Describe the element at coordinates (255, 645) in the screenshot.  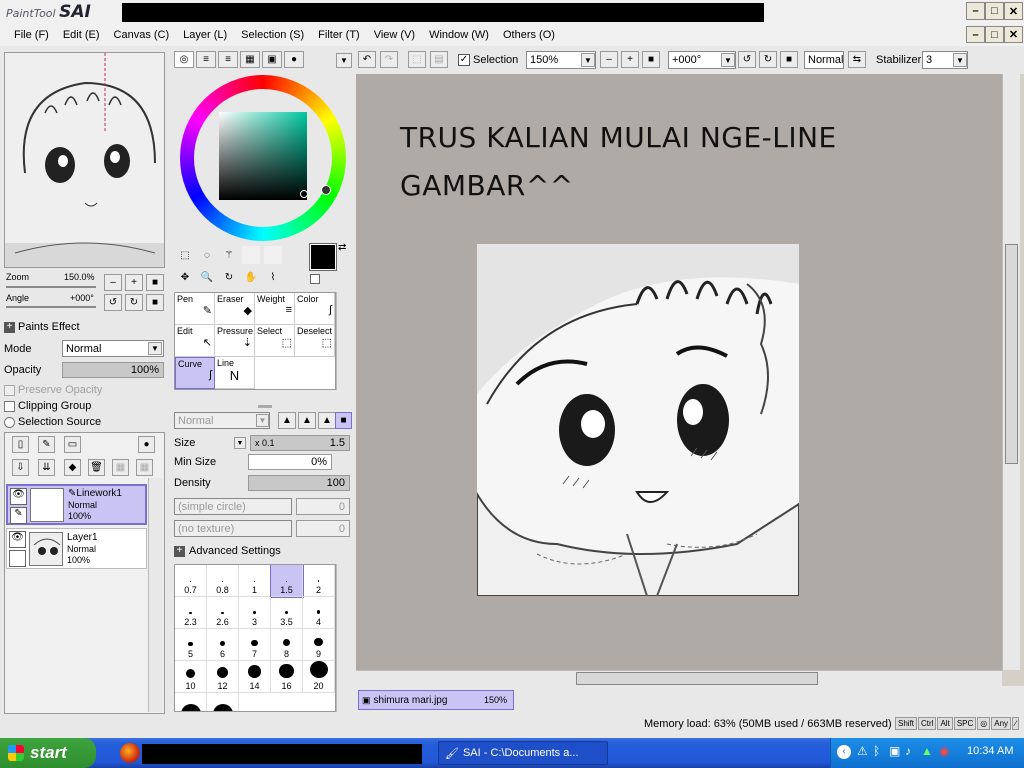
I see `brush-size-preset: 7` at that location.